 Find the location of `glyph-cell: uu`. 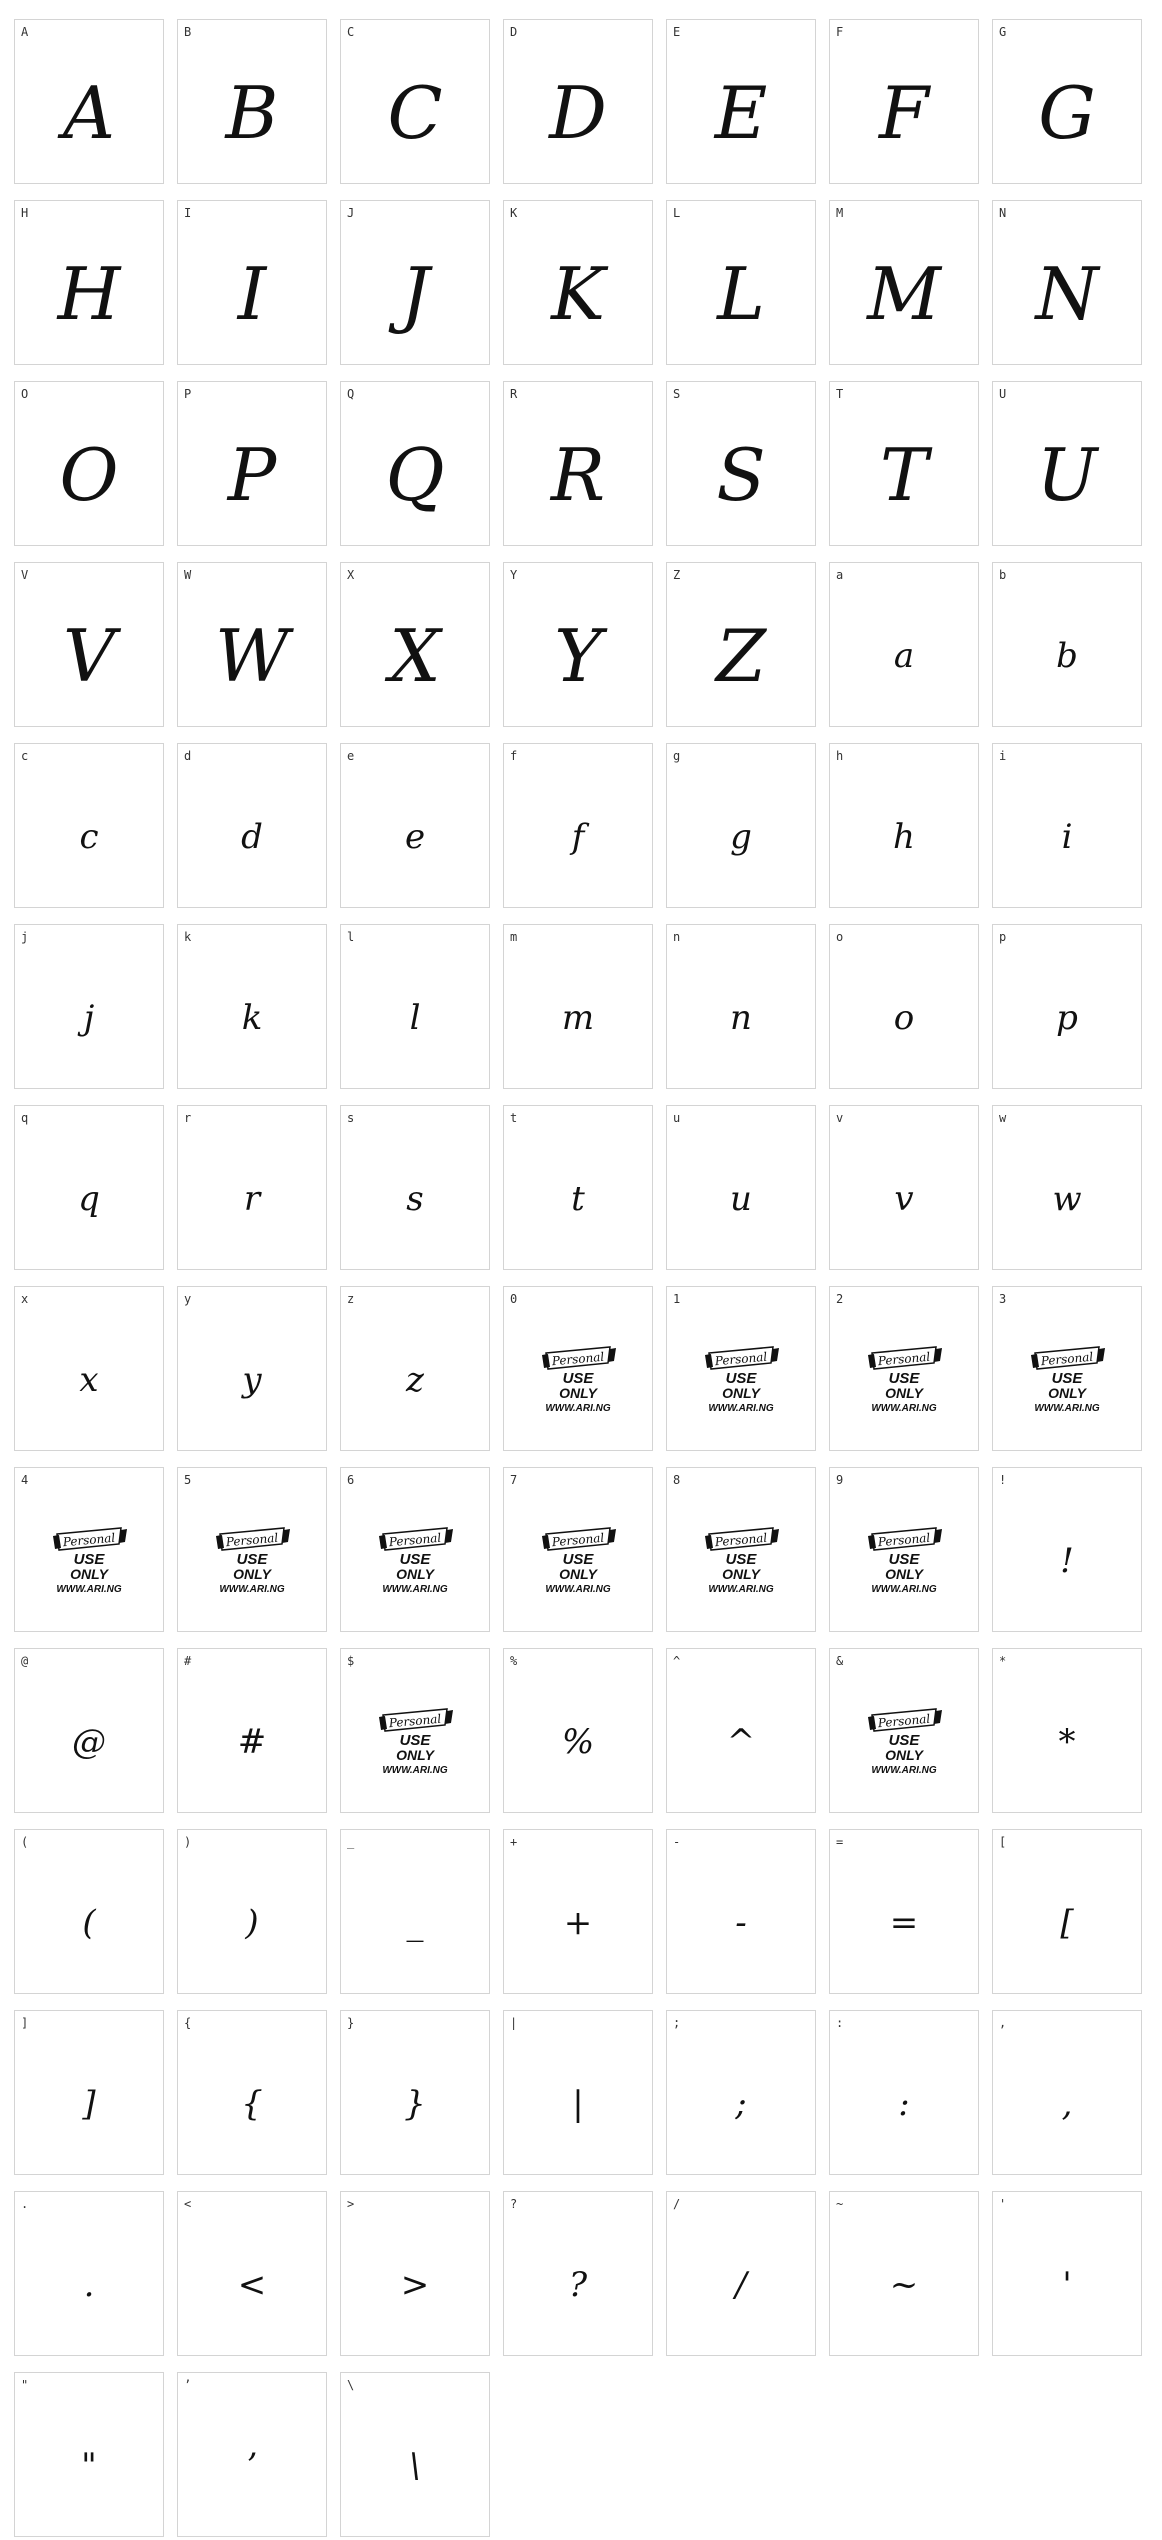

glyph-cell: uu is located at coordinates (741, 1187).